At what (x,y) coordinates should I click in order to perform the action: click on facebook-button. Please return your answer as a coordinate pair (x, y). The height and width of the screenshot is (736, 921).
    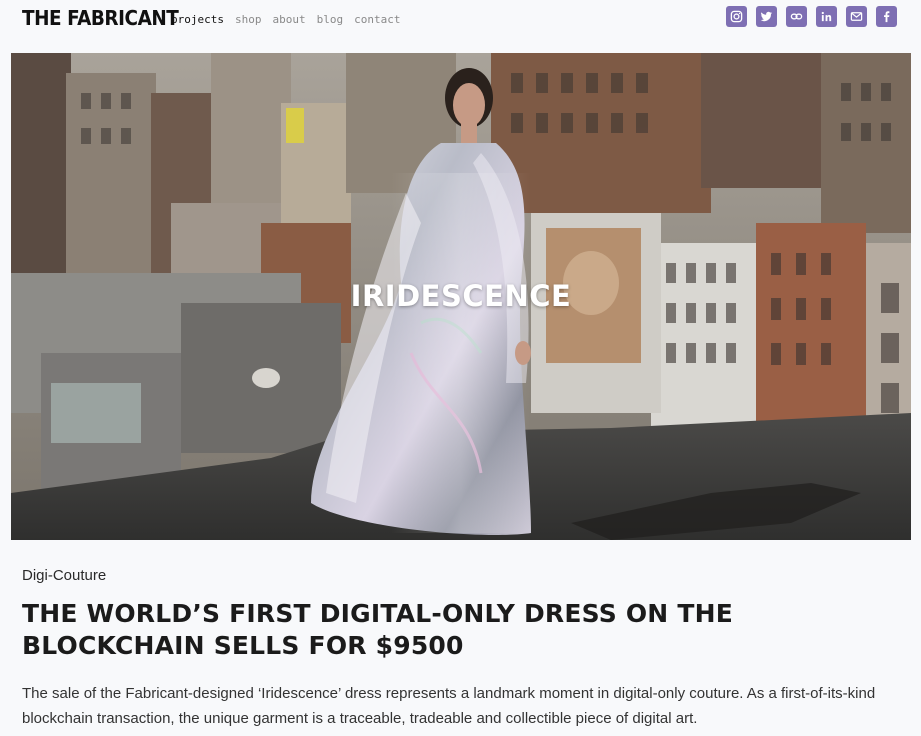
    Looking at the image, I should click on (886, 16).